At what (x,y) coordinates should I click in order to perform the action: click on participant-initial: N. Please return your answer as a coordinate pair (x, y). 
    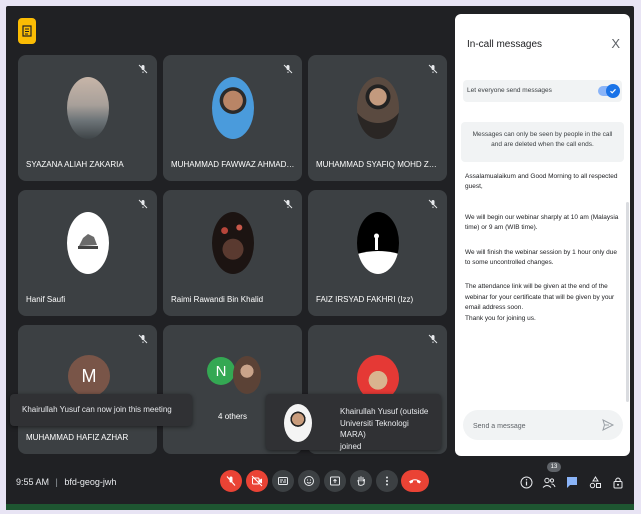
    Looking at the image, I should click on (221, 371).